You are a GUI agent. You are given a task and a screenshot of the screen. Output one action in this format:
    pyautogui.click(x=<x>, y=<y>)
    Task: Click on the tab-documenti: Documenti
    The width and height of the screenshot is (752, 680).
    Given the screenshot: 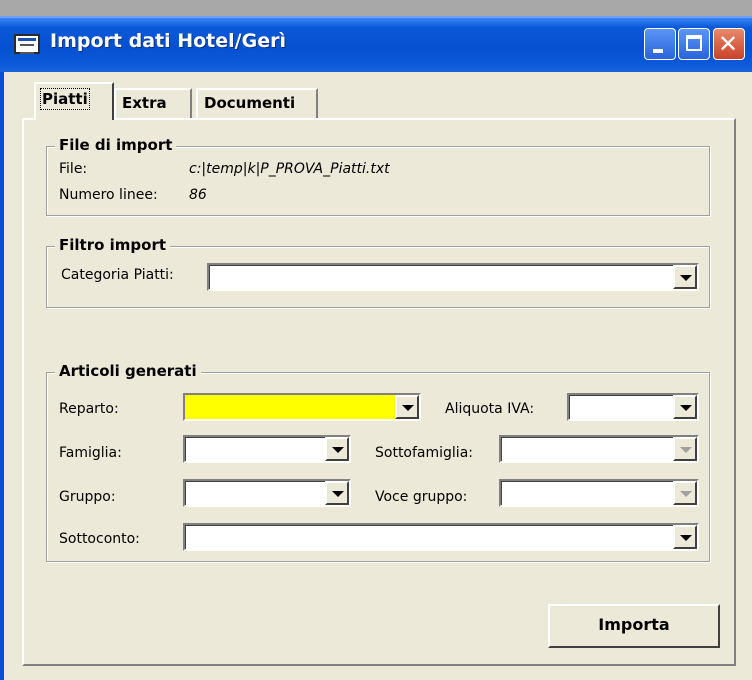 What is the action you would take?
    pyautogui.click(x=257, y=103)
    